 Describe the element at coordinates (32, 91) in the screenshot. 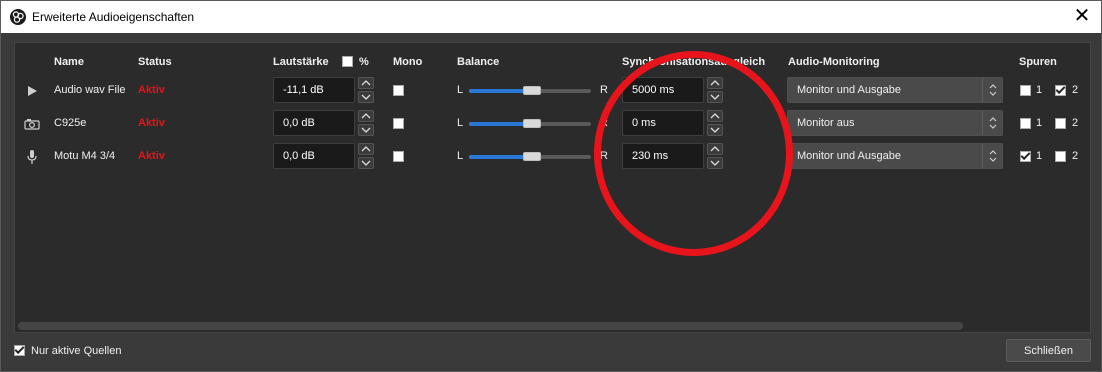

I see `play-icon` at that location.